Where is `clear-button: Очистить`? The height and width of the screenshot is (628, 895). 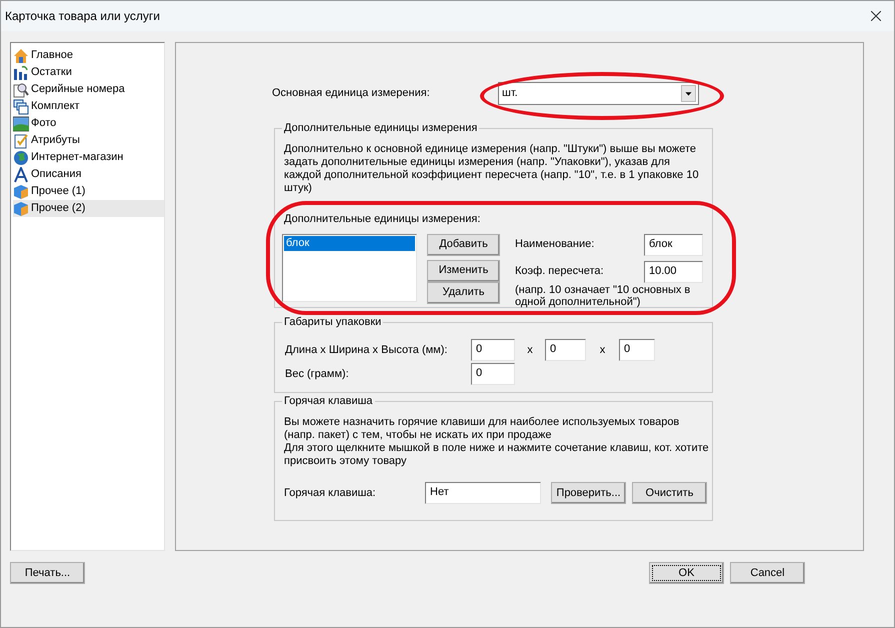
clear-button: Очистить is located at coordinates (669, 493).